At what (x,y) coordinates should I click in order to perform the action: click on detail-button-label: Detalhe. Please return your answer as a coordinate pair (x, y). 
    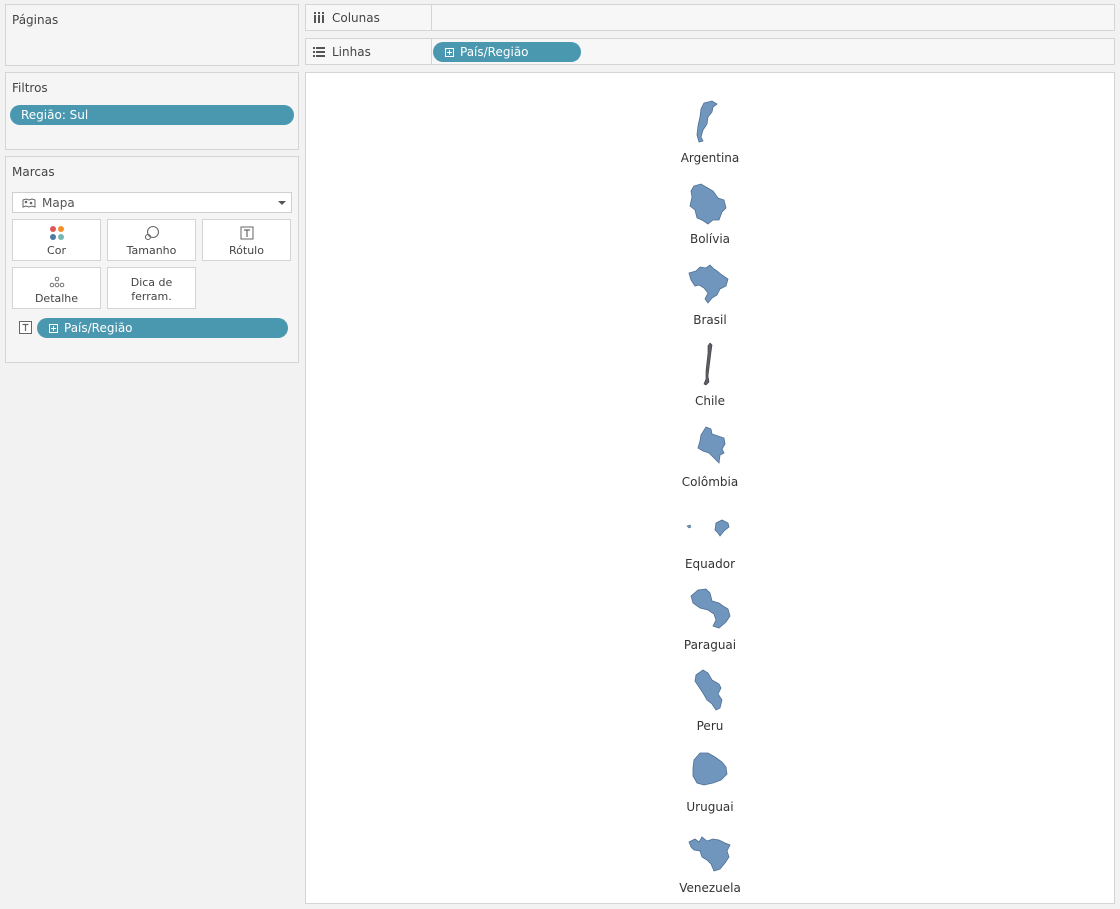
    Looking at the image, I should click on (56, 298).